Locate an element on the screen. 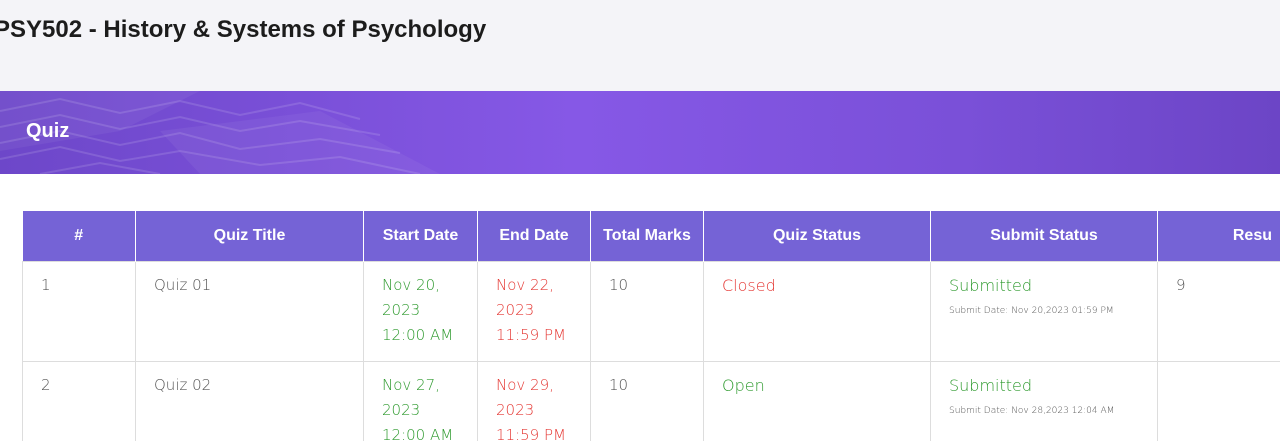 This screenshot has width=1280, height=441. start-date: Nov 27, 2023 12:00 AM is located at coordinates (420, 401).